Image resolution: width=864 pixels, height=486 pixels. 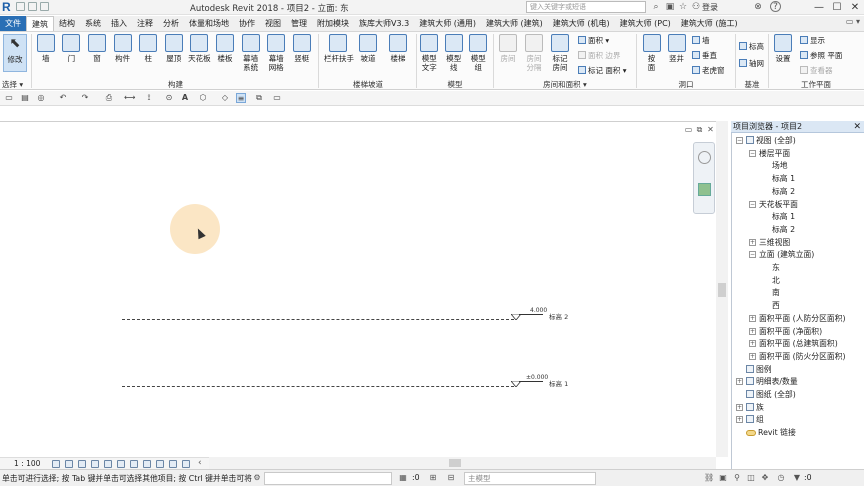 What do you see at coordinates (558, 316) in the screenshot?
I see `level-2-name: 标高 2` at bounding box center [558, 316].